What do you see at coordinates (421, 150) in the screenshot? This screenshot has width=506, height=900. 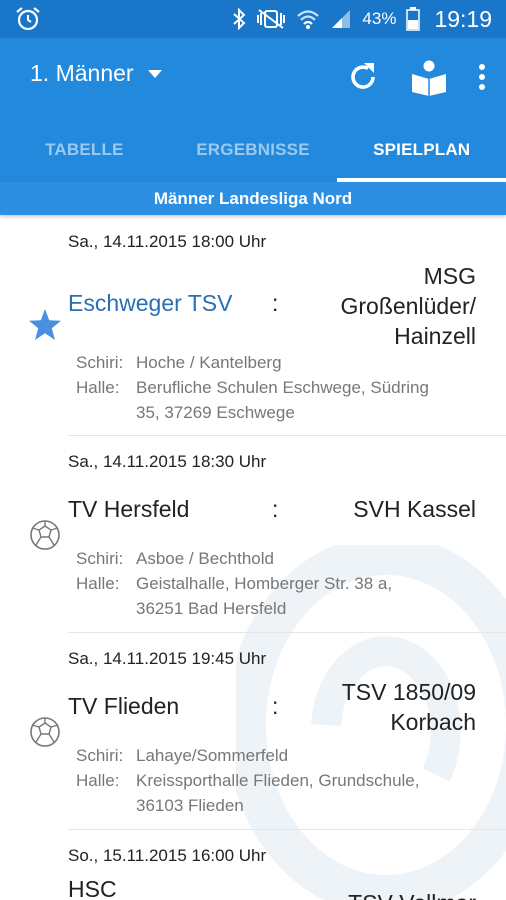 I see `tab-spielplan: SPIELPLAN` at bounding box center [421, 150].